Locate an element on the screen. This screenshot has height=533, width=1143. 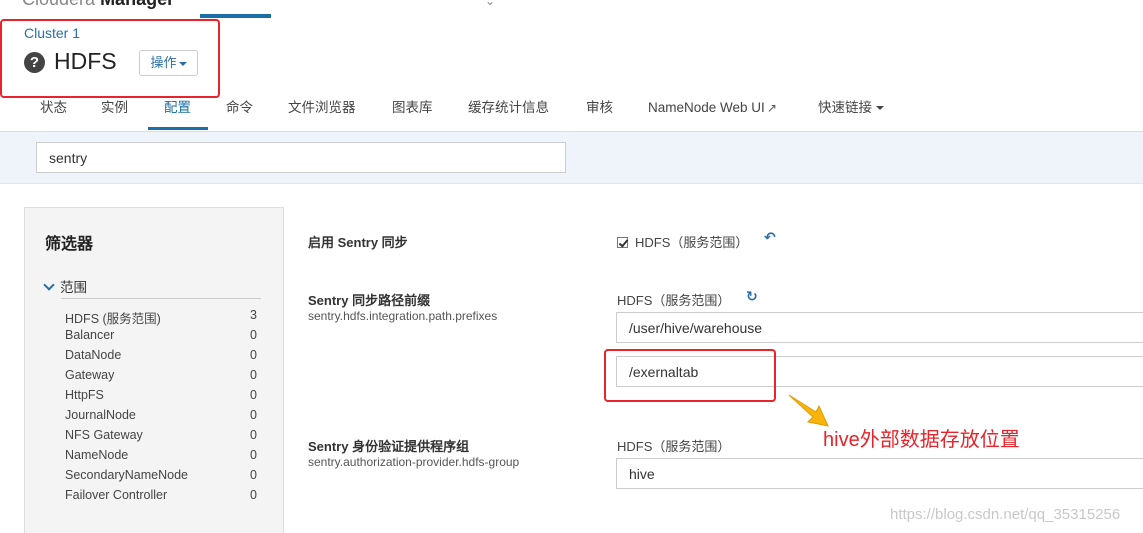
scope-item-name: NameNode is located at coordinates (97, 455).